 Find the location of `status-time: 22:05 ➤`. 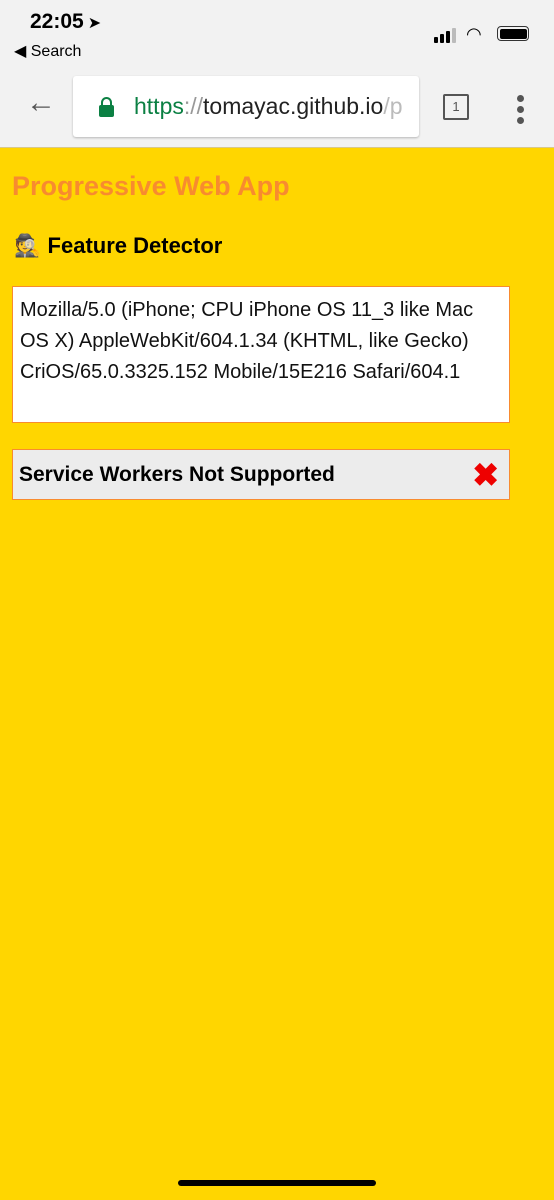

status-time: 22:05 ➤ is located at coordinates (65, 22).